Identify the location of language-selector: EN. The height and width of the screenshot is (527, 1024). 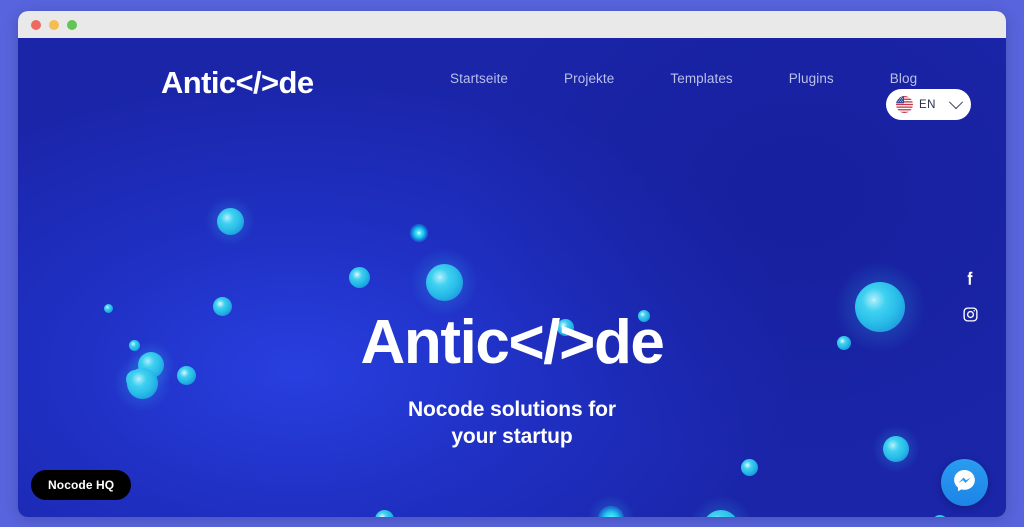
(928, 104).